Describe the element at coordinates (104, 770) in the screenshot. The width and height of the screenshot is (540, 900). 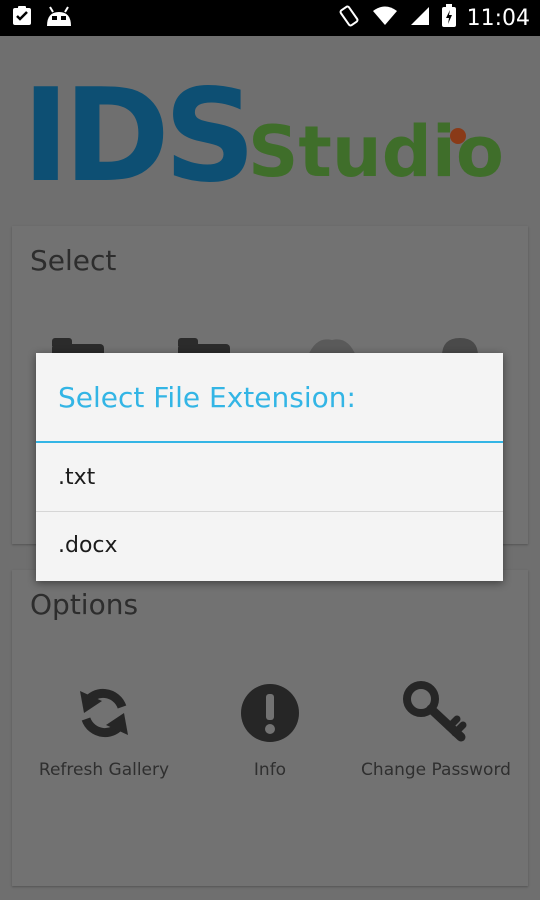
I see `refresh-gallery-label: Refresh Gallery` at that location.